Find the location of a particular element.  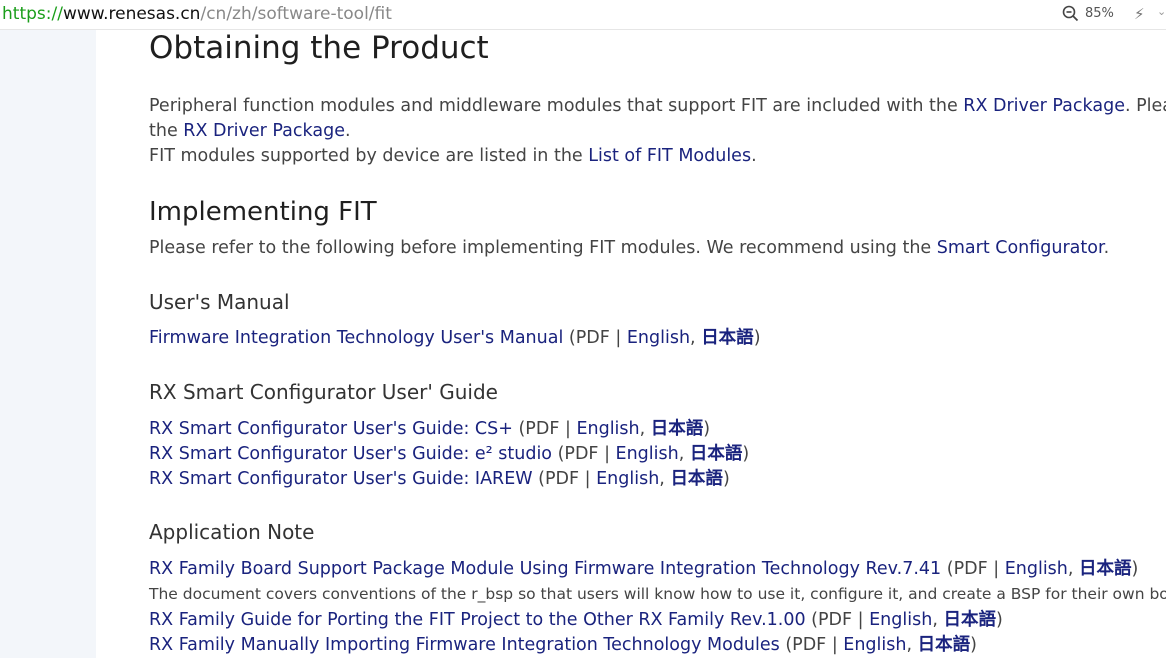

text: the is located at coordinates (166, 131).